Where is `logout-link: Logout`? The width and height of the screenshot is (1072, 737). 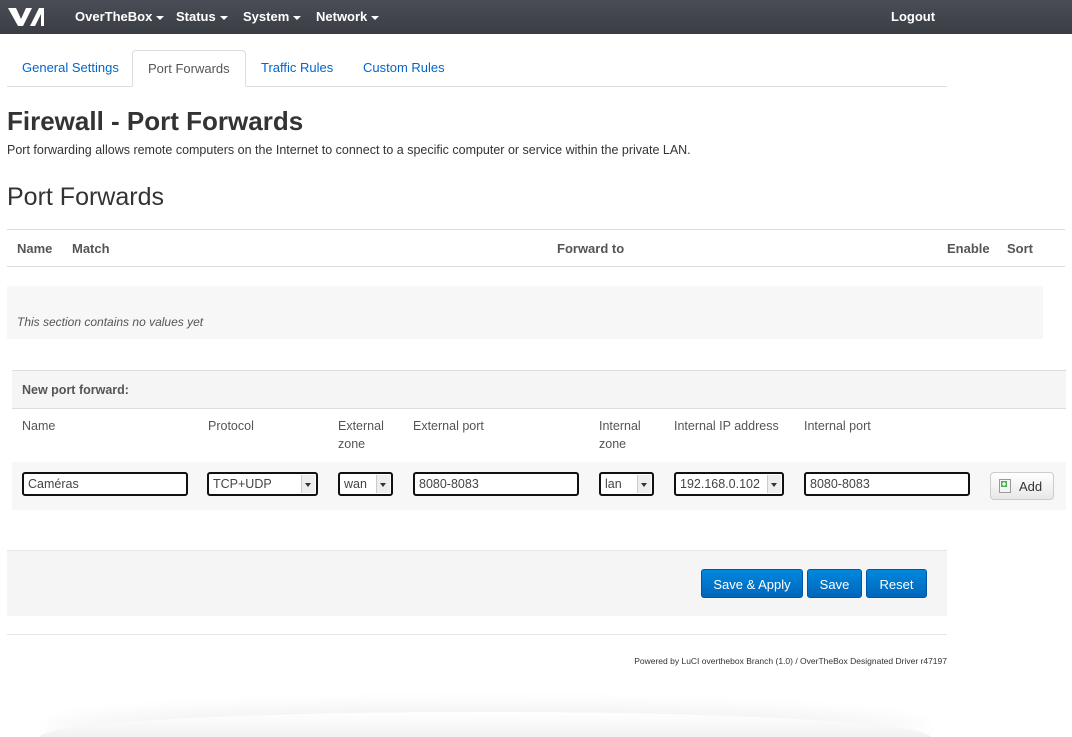 logout-link: Logout is located at coordinates (913, 17).